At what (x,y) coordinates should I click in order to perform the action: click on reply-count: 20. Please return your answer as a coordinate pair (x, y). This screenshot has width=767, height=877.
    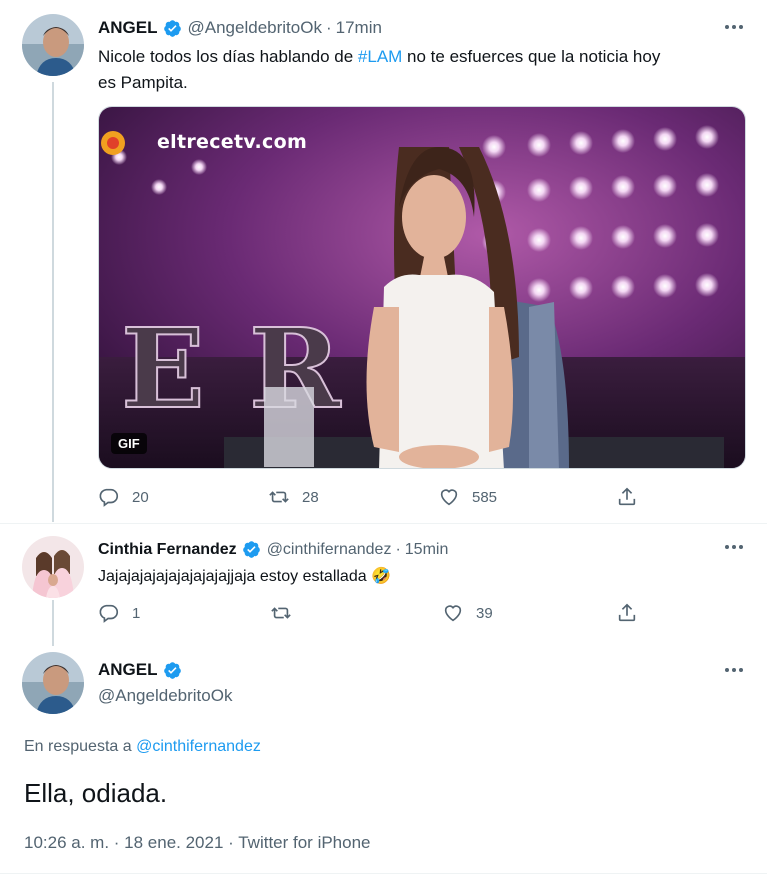
    Looking at the image, I should click on (140, 497).